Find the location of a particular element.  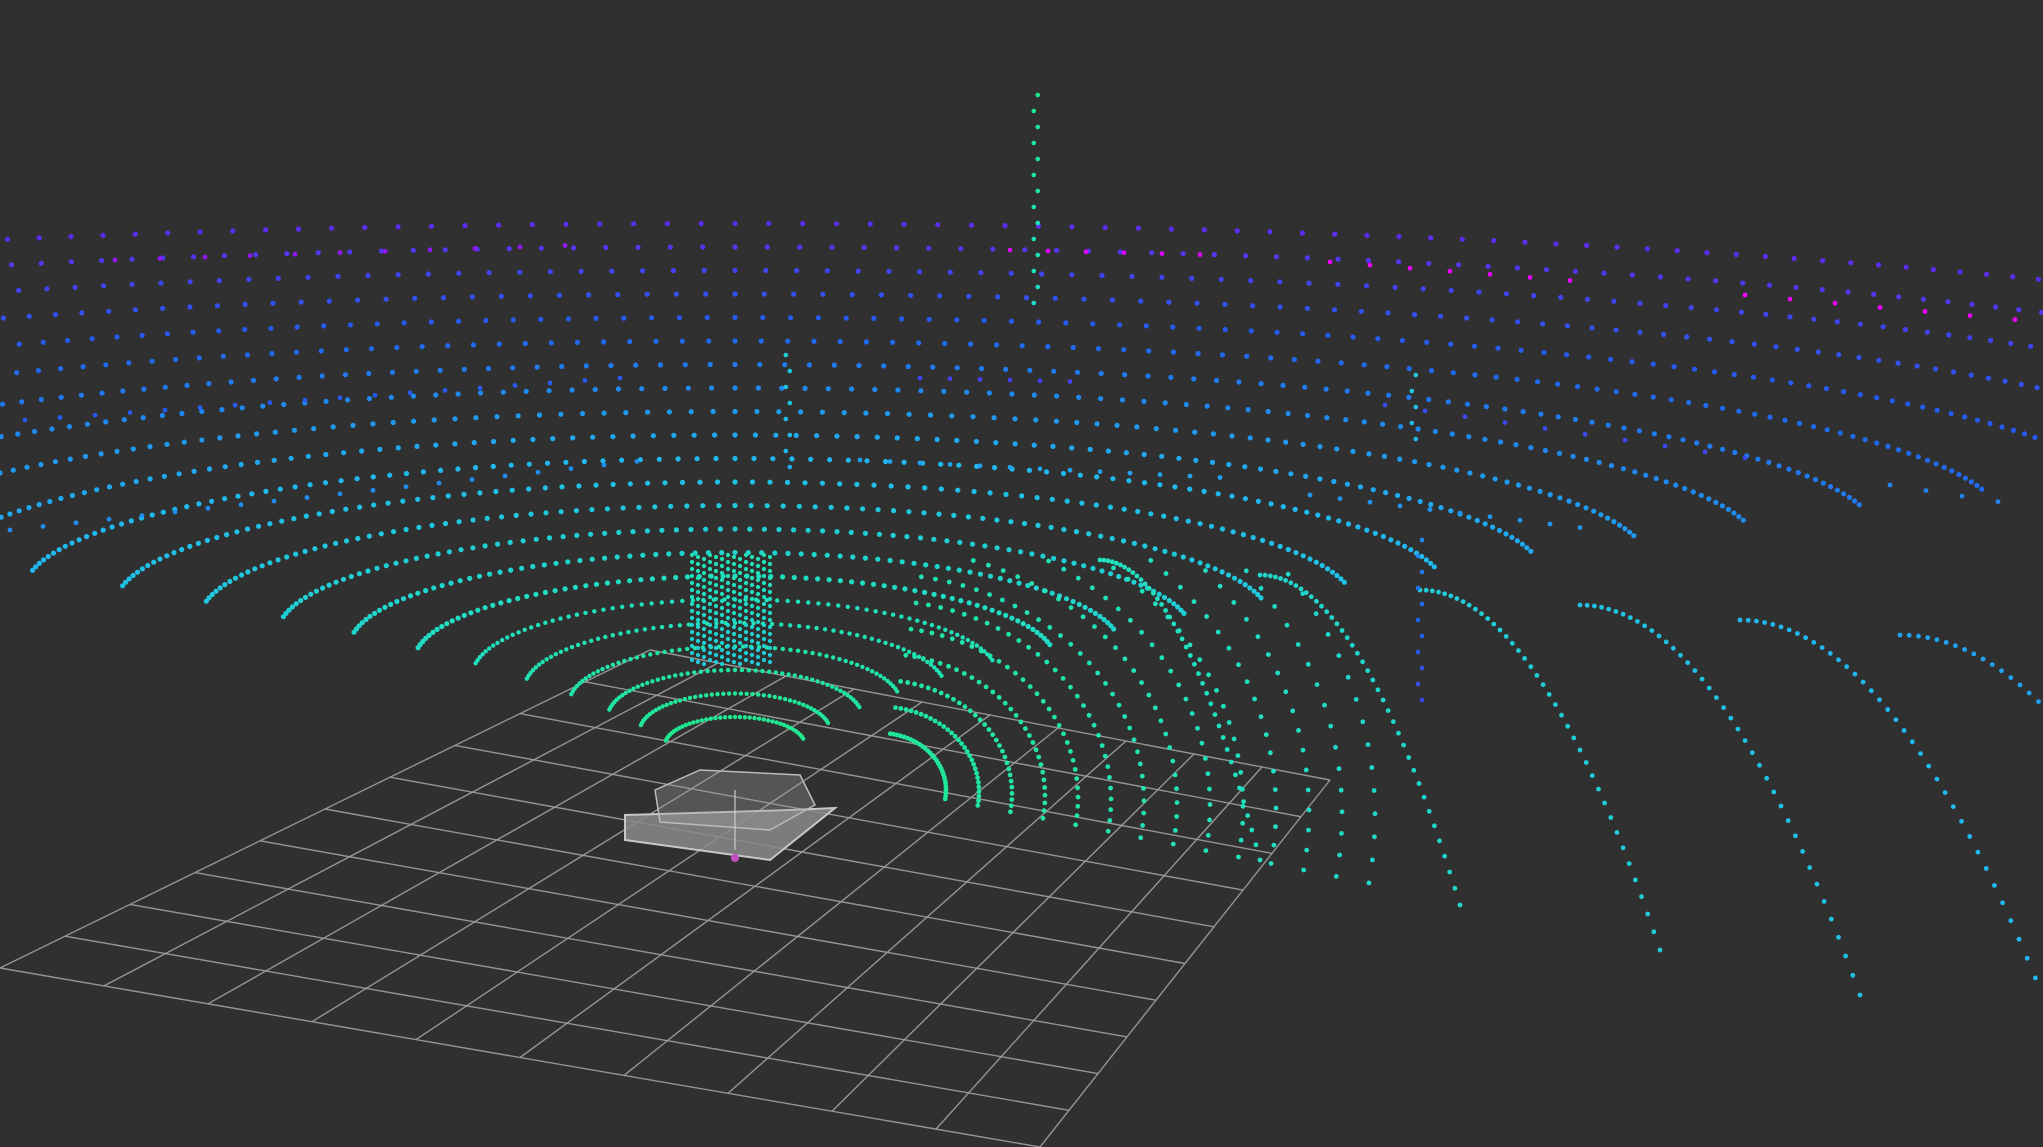

robot-origin-marker is located at coordinates (735, 858).